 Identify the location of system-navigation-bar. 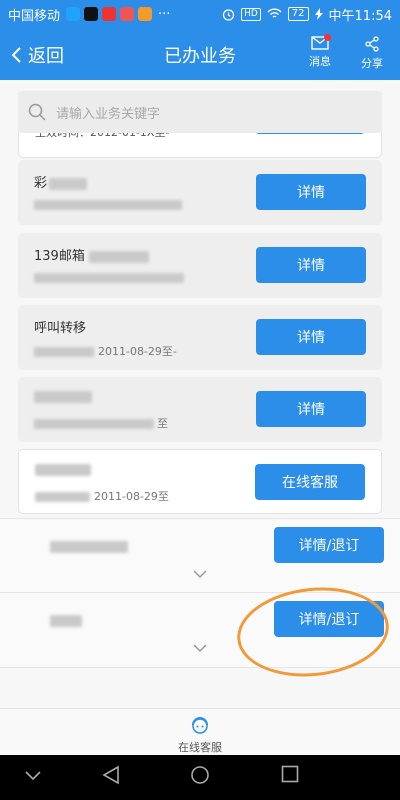
(200, 777).